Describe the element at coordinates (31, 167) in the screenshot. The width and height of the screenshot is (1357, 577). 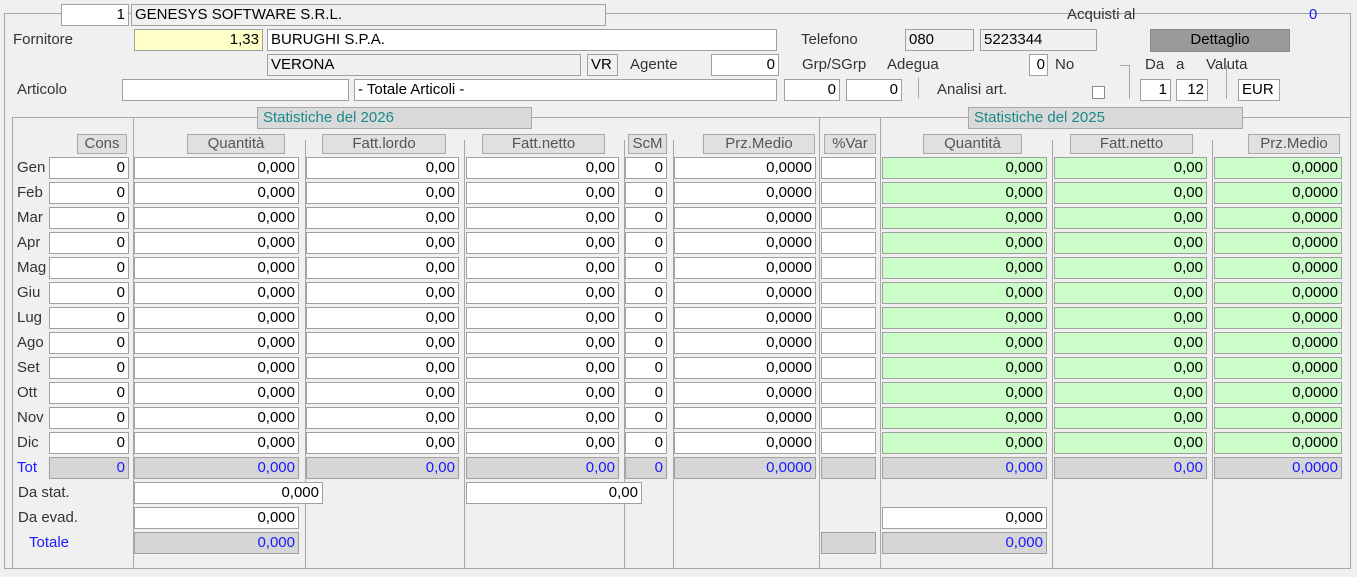
I see `month-label: Gen` at that location.